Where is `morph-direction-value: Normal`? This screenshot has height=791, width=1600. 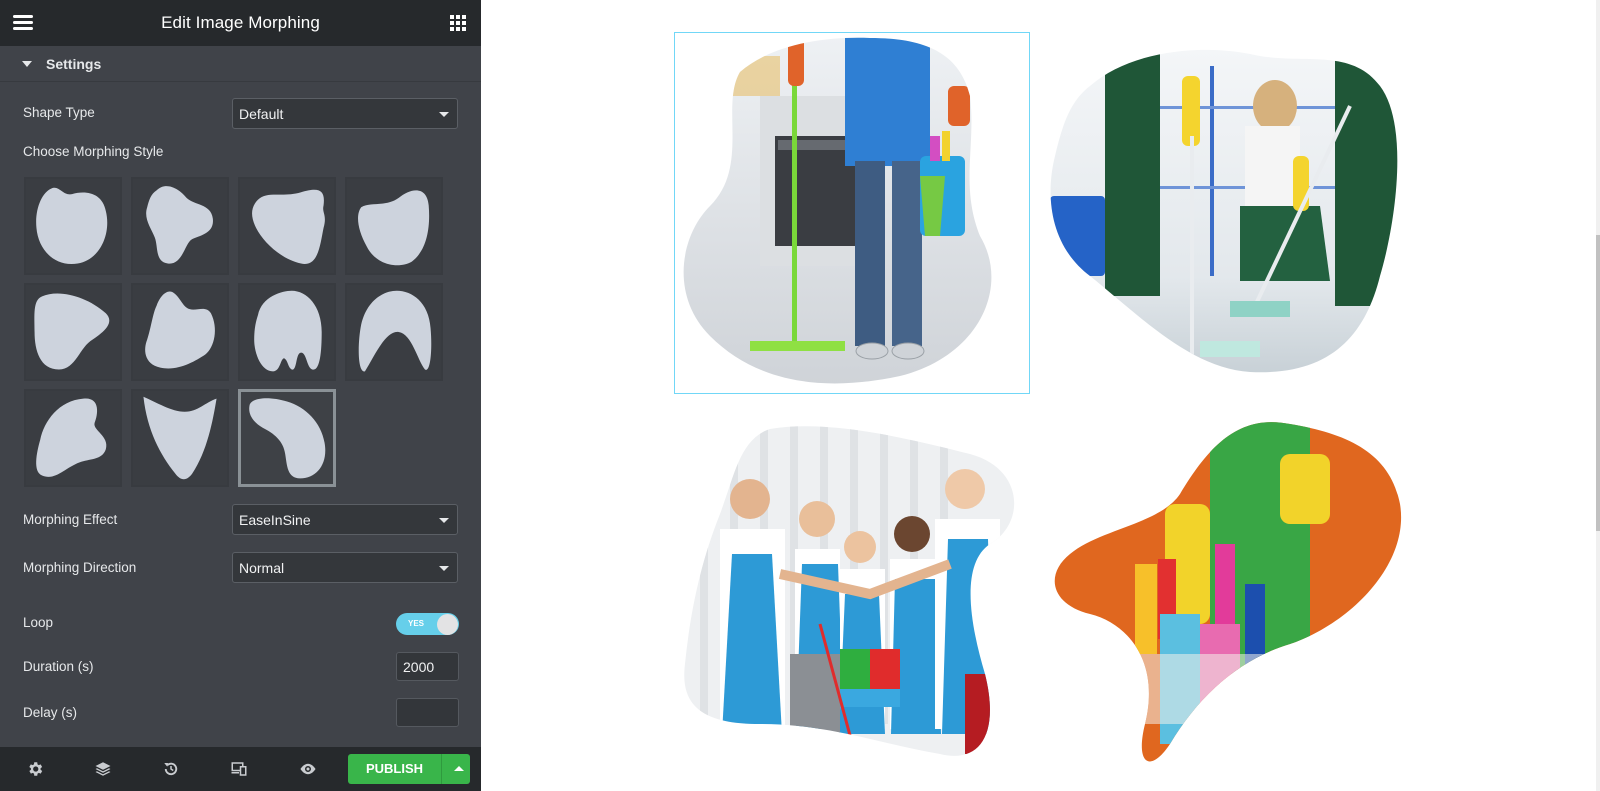 morph-direction-value: Normal is located at coordinates (262, 567).